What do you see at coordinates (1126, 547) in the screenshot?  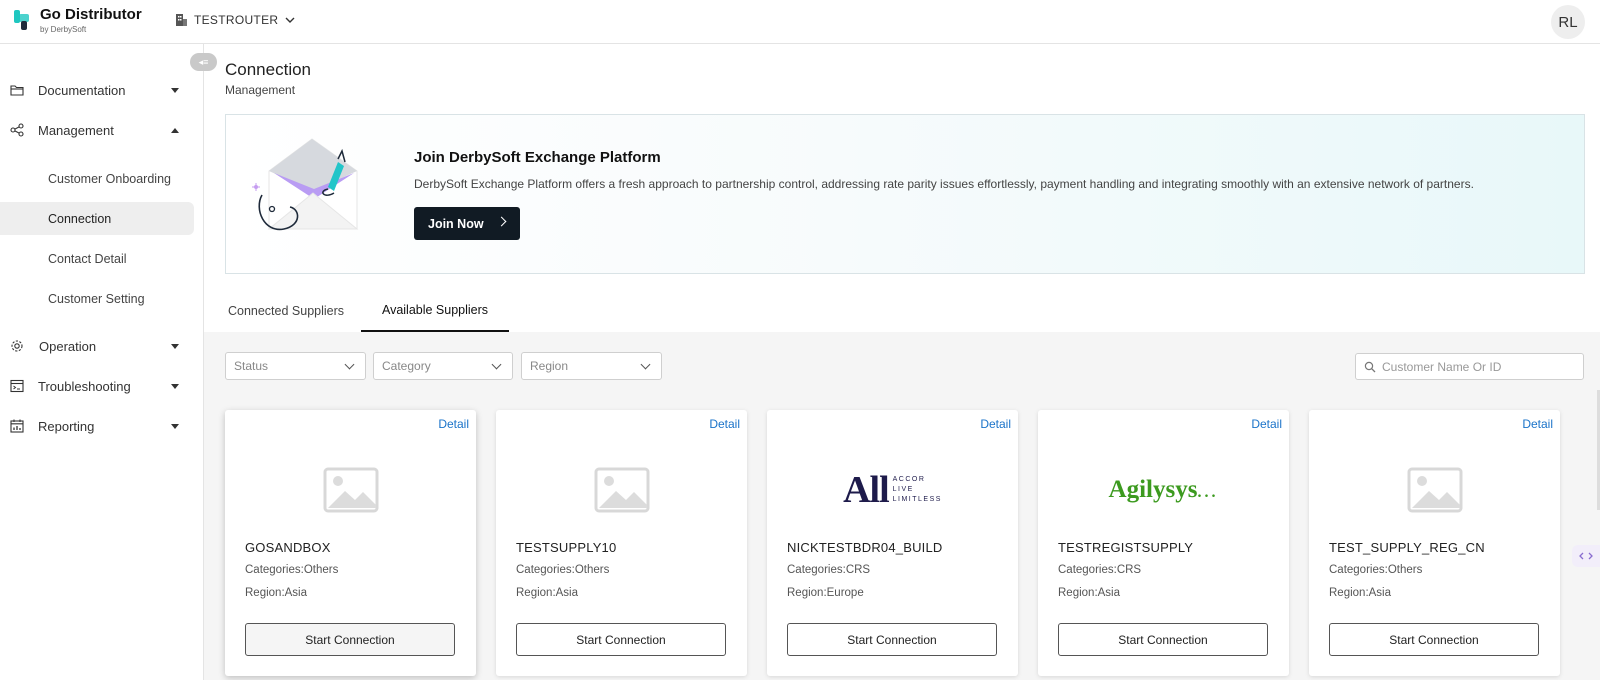 I see `supplier-name: TESTREGISTSUPPLY` at bounding box center [1126, 547].